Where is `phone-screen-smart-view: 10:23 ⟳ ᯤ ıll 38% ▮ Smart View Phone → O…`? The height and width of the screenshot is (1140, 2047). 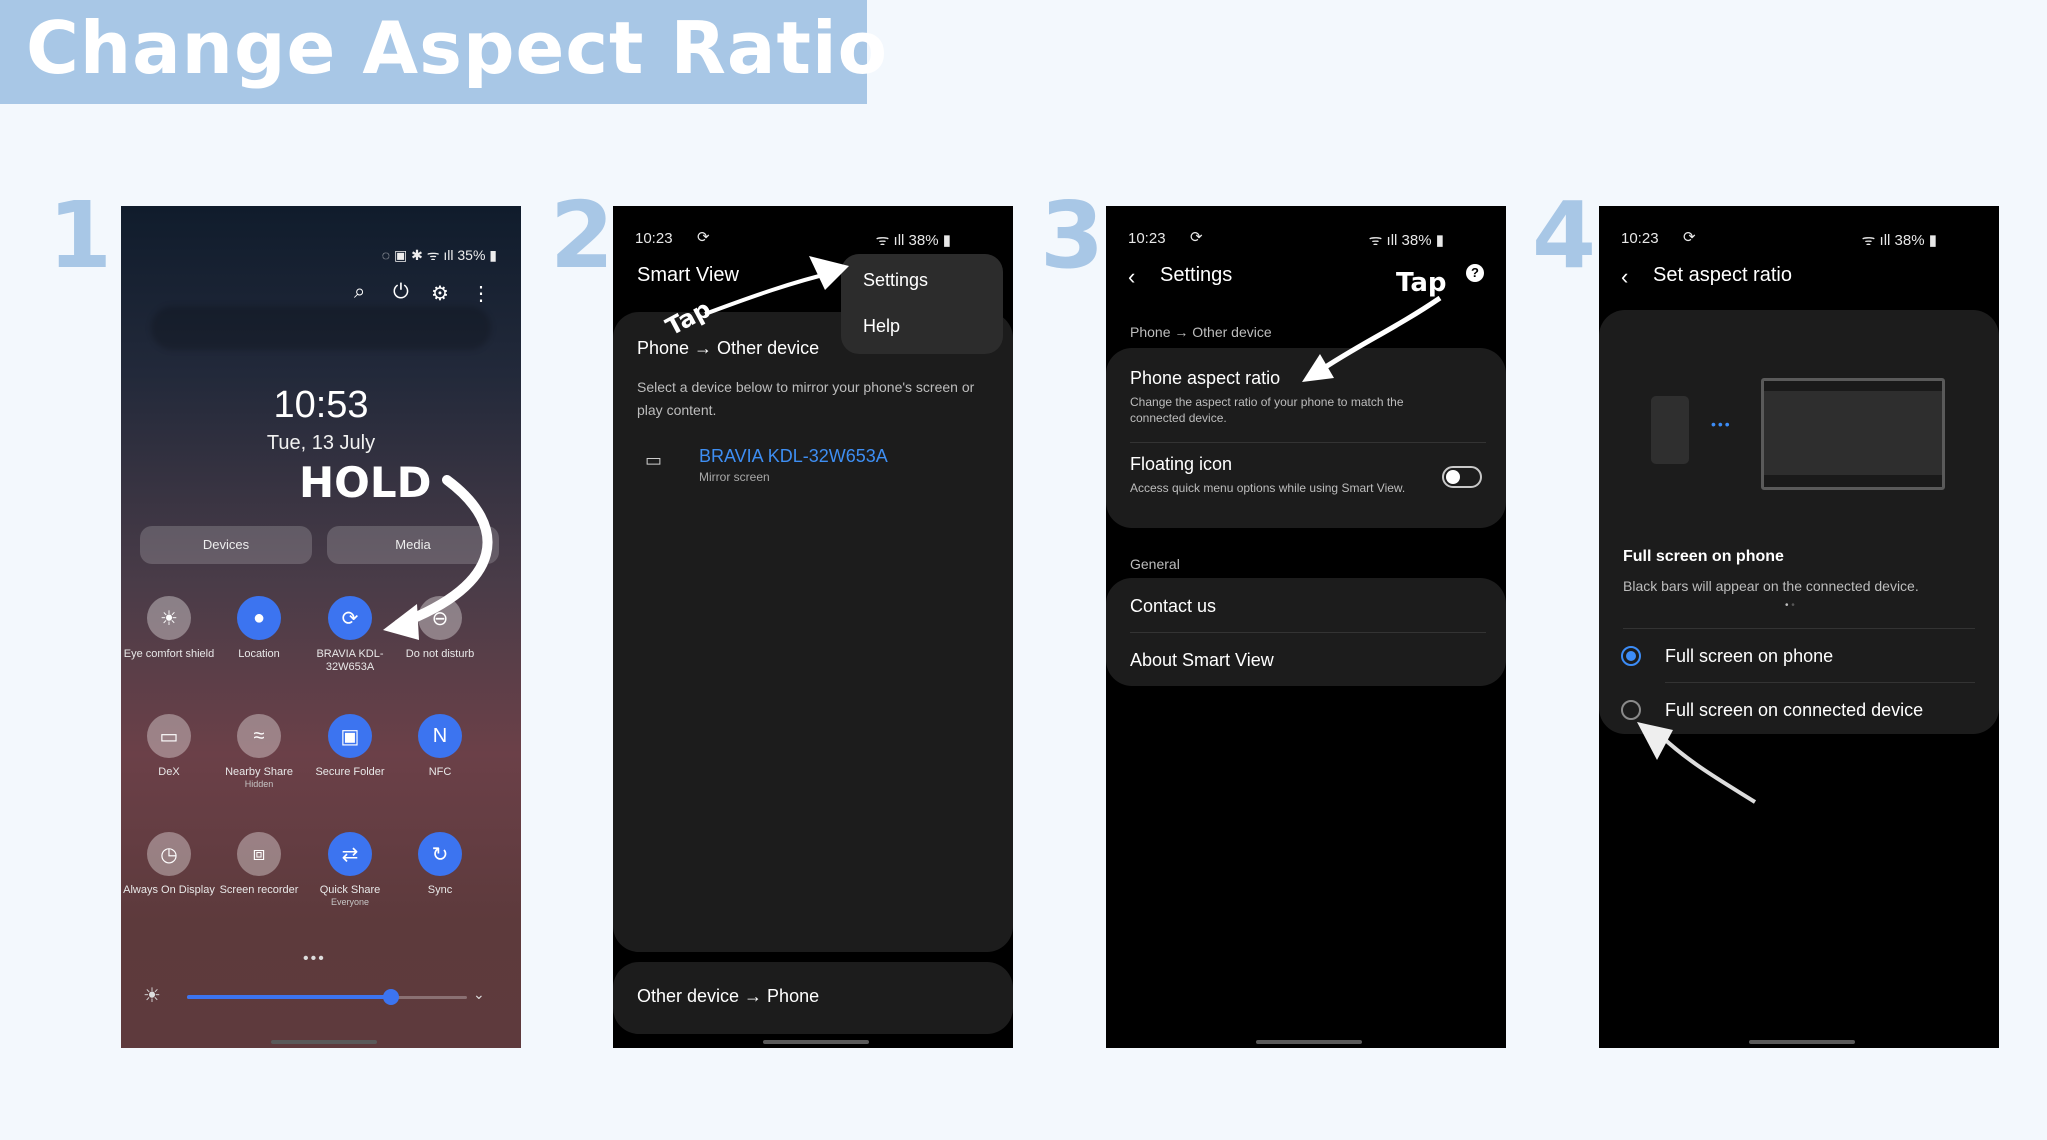 phone-screen-smart-view: 10:23 ⟳ ᯤ ıll 38% ▮ Smart View Phone → O… is located at coordinates (813, 627).